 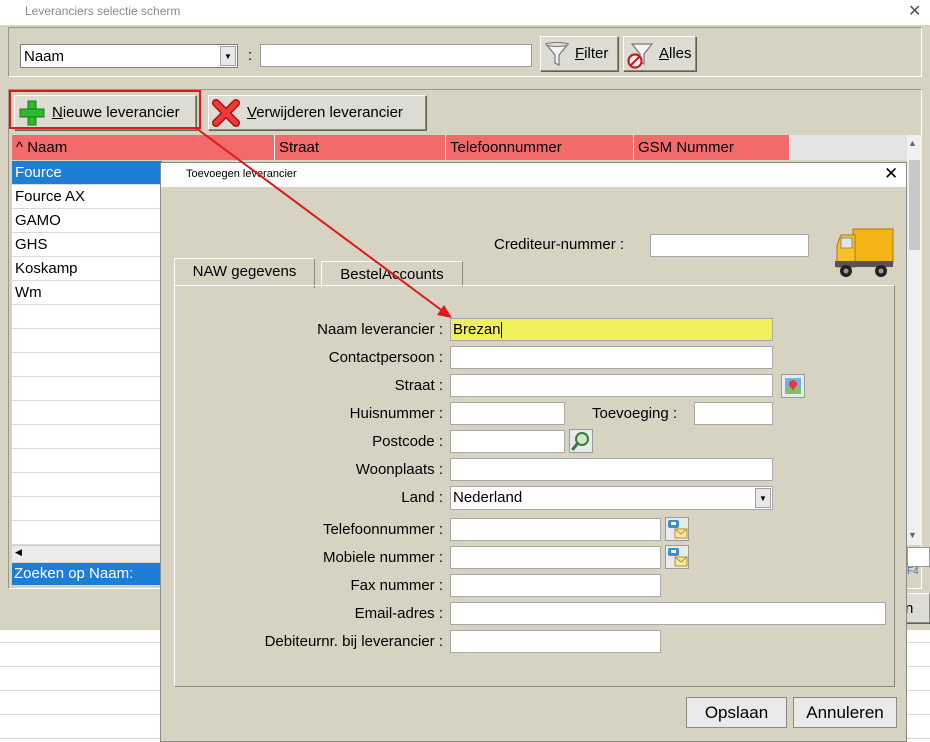 I want to click on text-caret, so click(x=501, y=330).